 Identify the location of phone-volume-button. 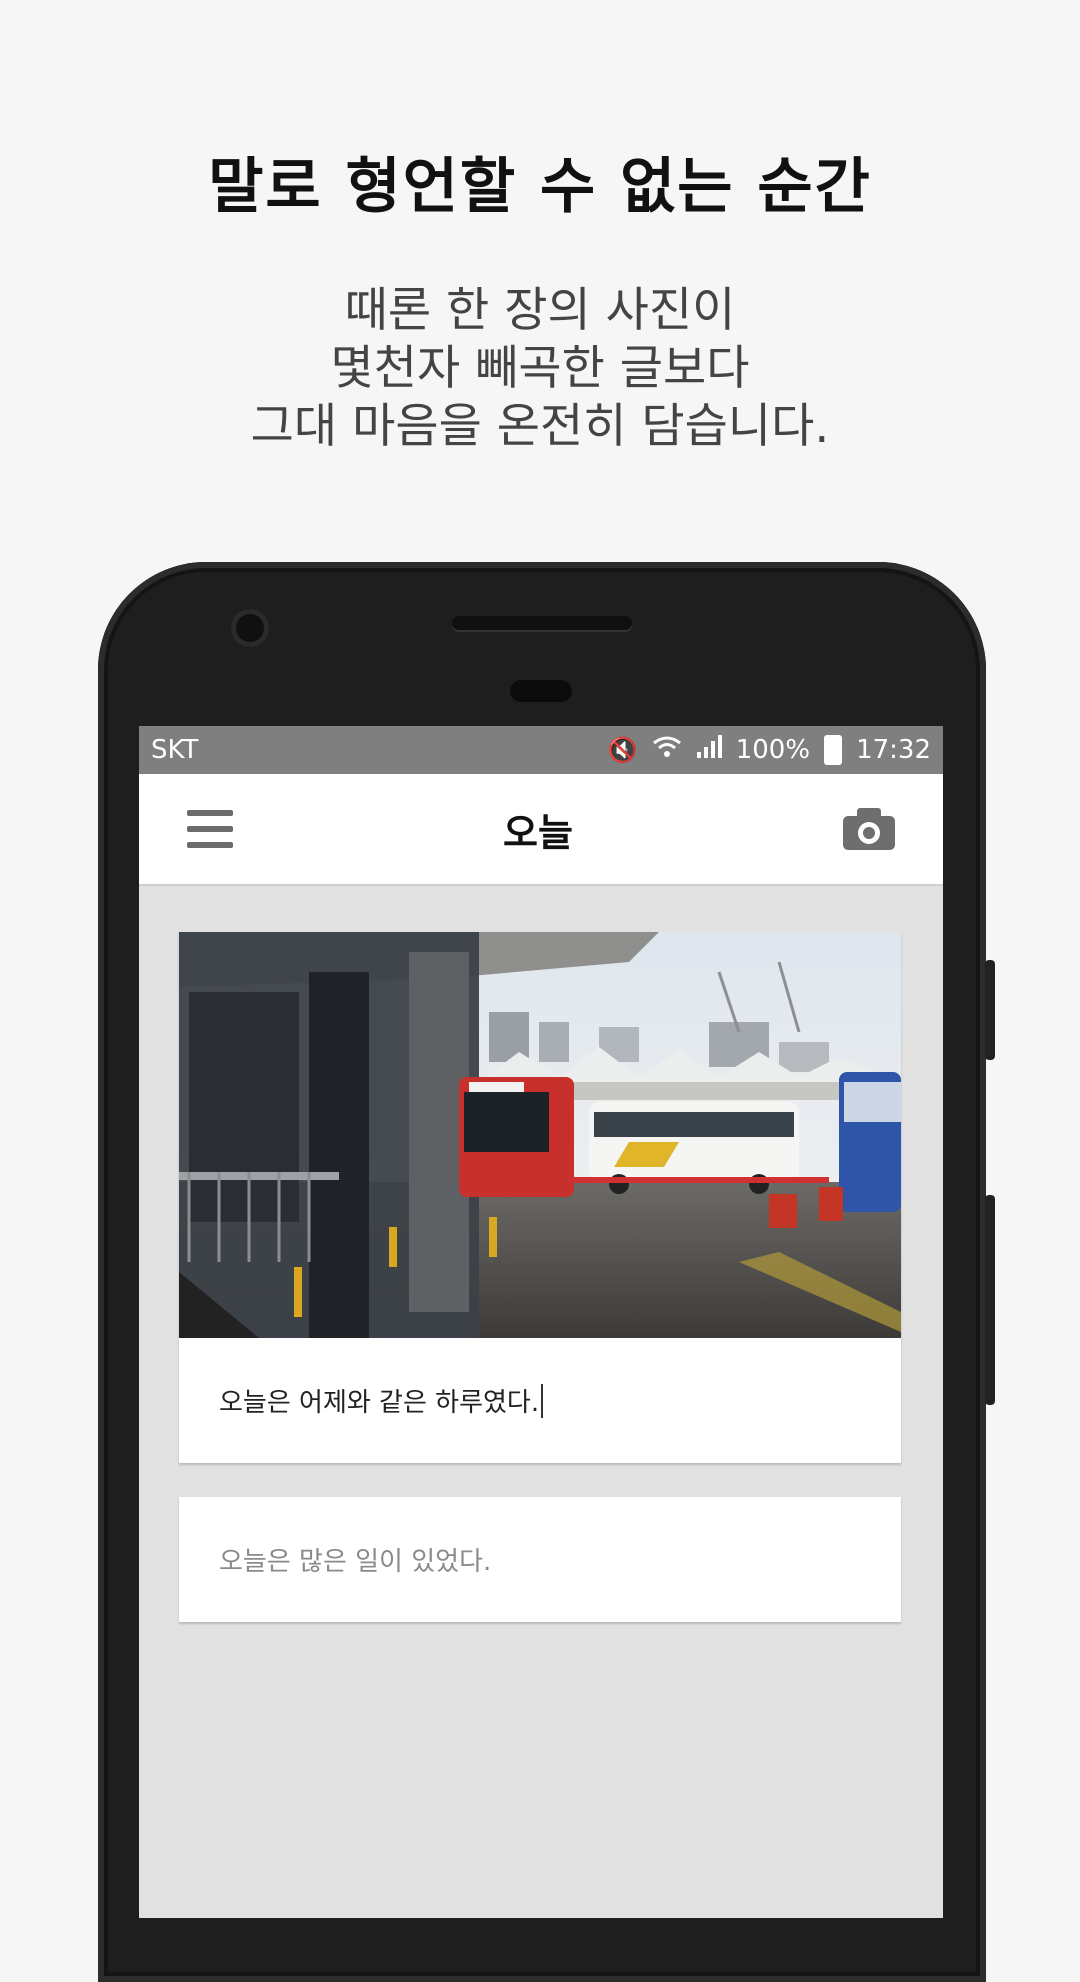
(990, 1300).